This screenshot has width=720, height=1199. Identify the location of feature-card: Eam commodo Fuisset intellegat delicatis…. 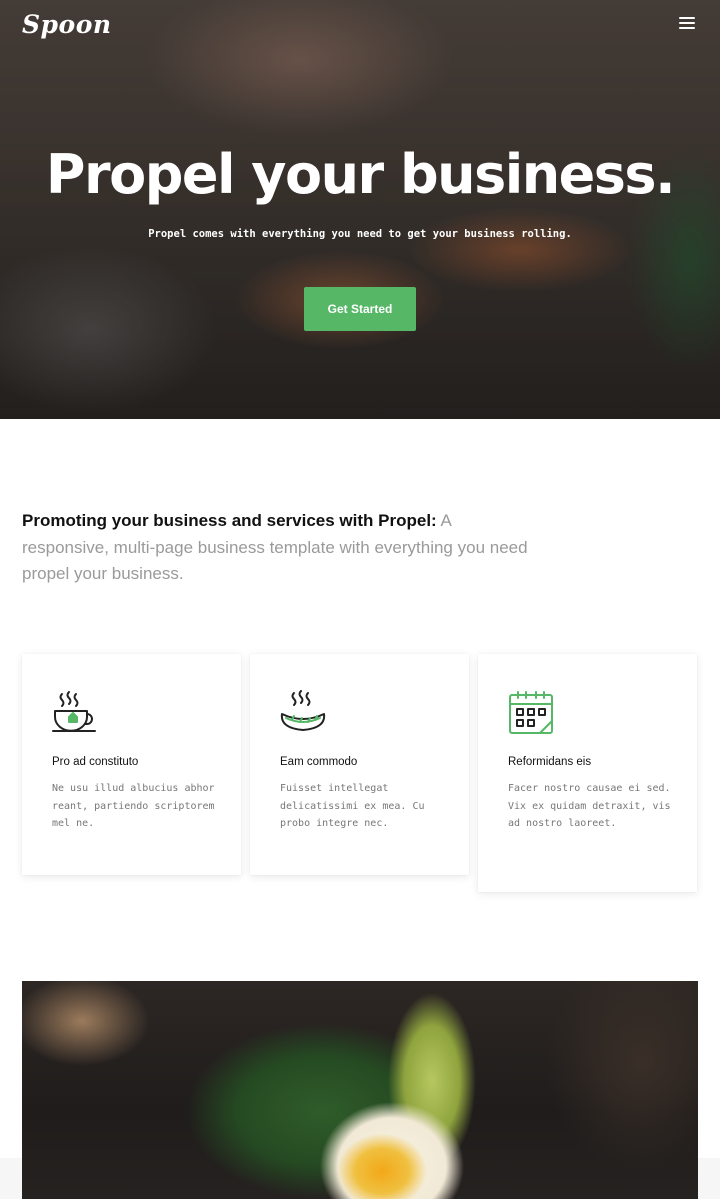
(359, 764).